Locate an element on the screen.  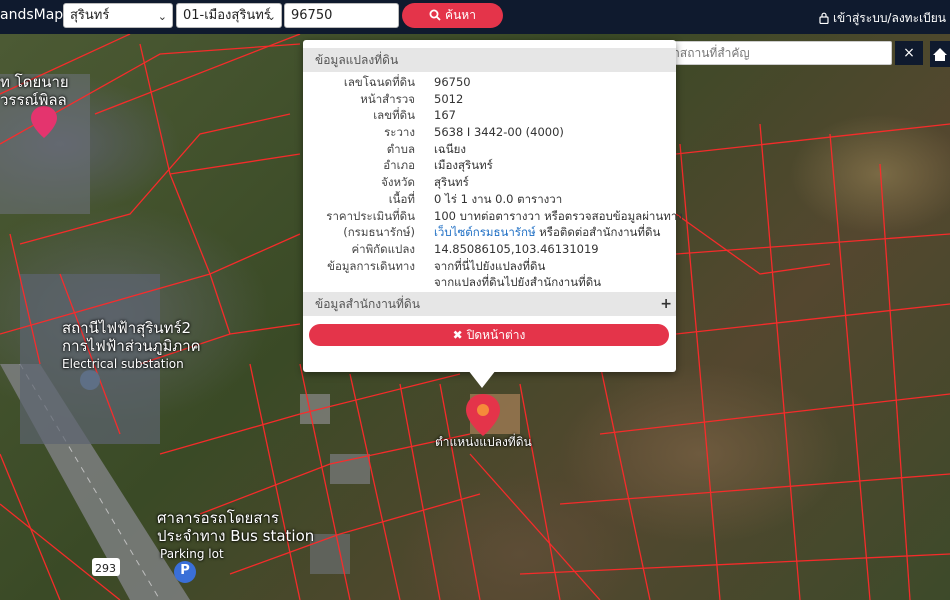
search-button-label: ค้นหา is located at coordinates (460, 15).